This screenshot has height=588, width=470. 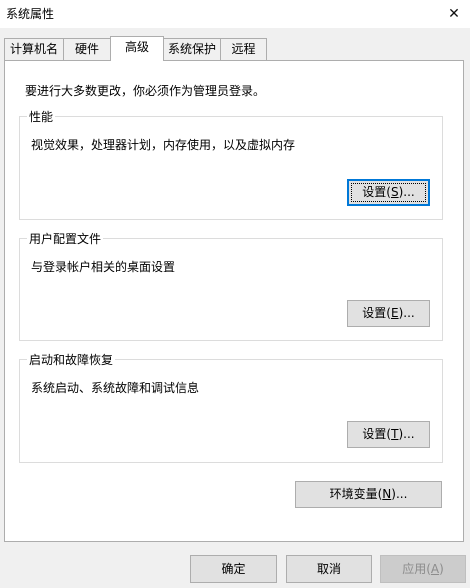 What do you see at coordinates (163, 145) in the screenshot?
I see `performance-description: 视觉效果，处理器计划，内存使用，以及虚拟内存` at bounding box center [163, 145].